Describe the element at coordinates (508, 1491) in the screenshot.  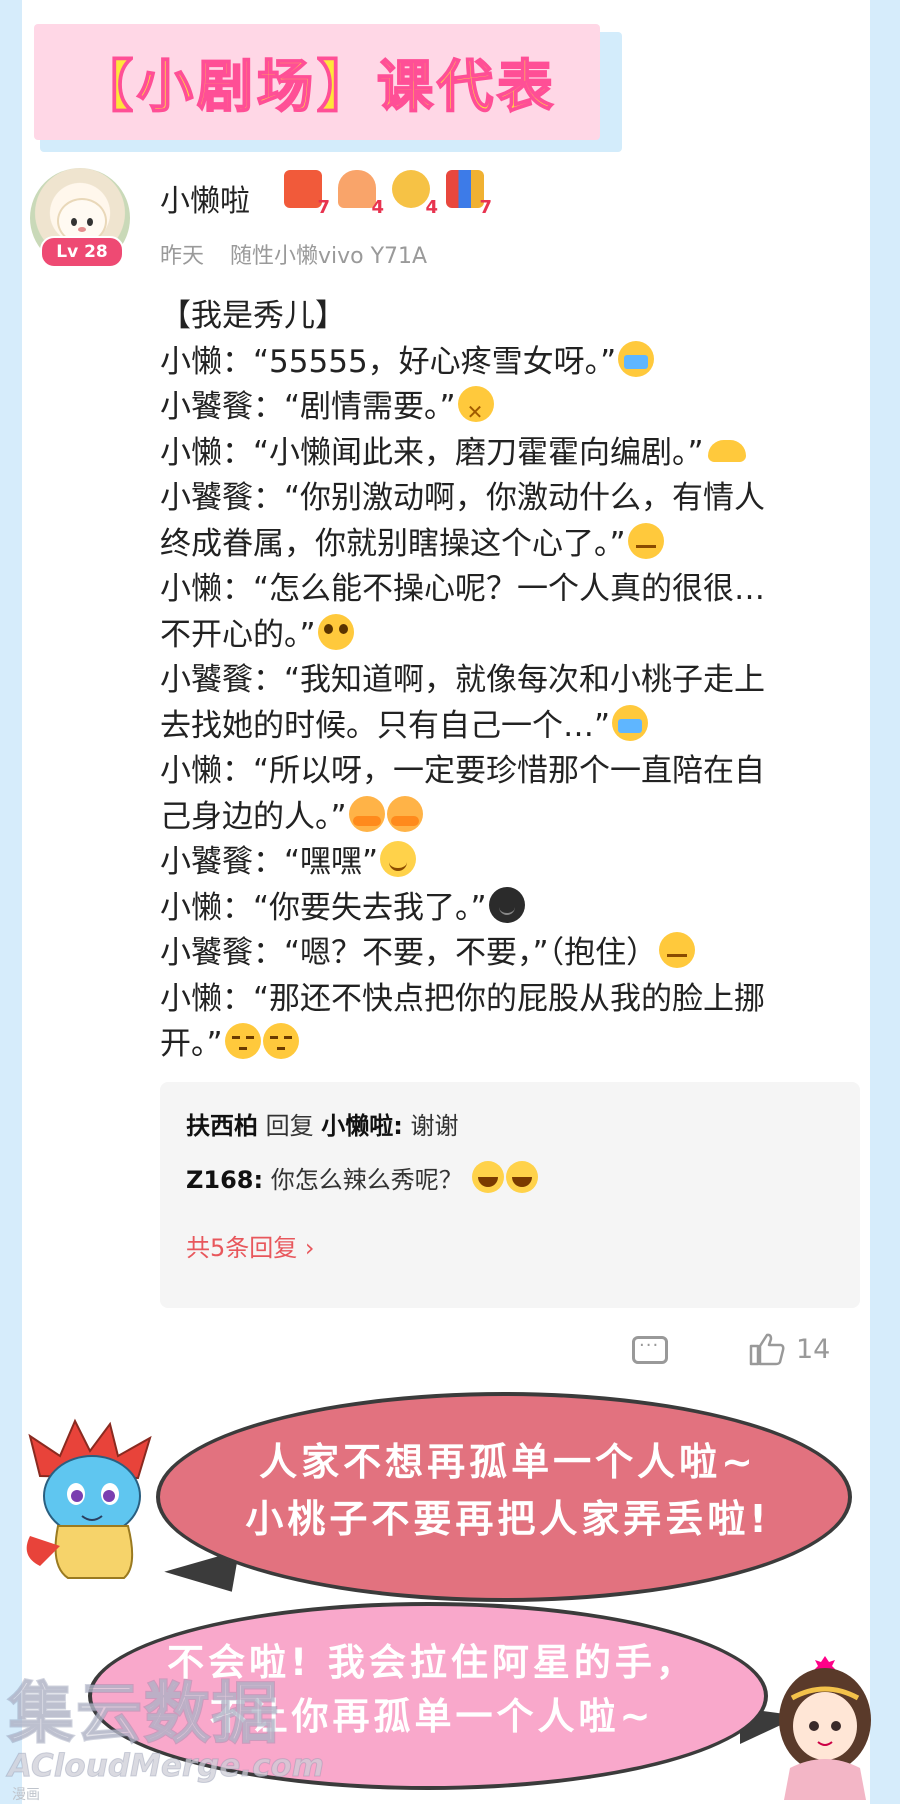
I see `speech-bubble-top-text: 人家不想再孤单一个人啦~ 小桃子不要再把人家弄丢啦!` at that location.